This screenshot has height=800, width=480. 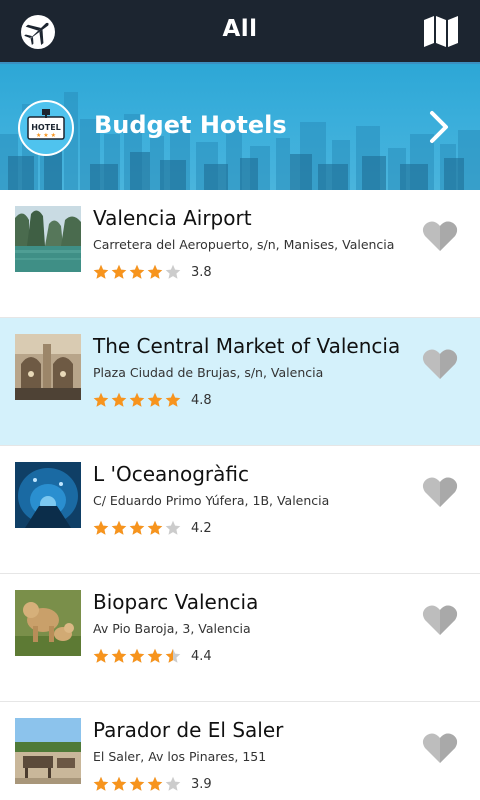 What do you see at coordinates (188, 730) in the screenshot?
I see `place-name: Parador de El Saler` at bounding box center [188, 730].